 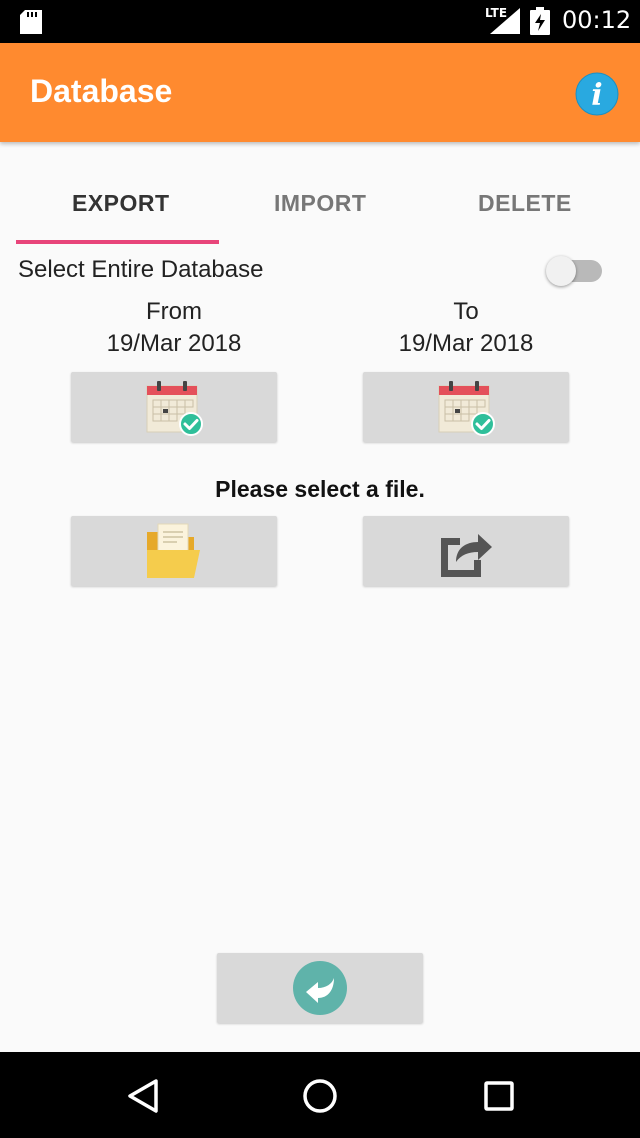 I want to click on tab-bar: EXPORT IMPORT DELETE, so click(x=320, y=202).